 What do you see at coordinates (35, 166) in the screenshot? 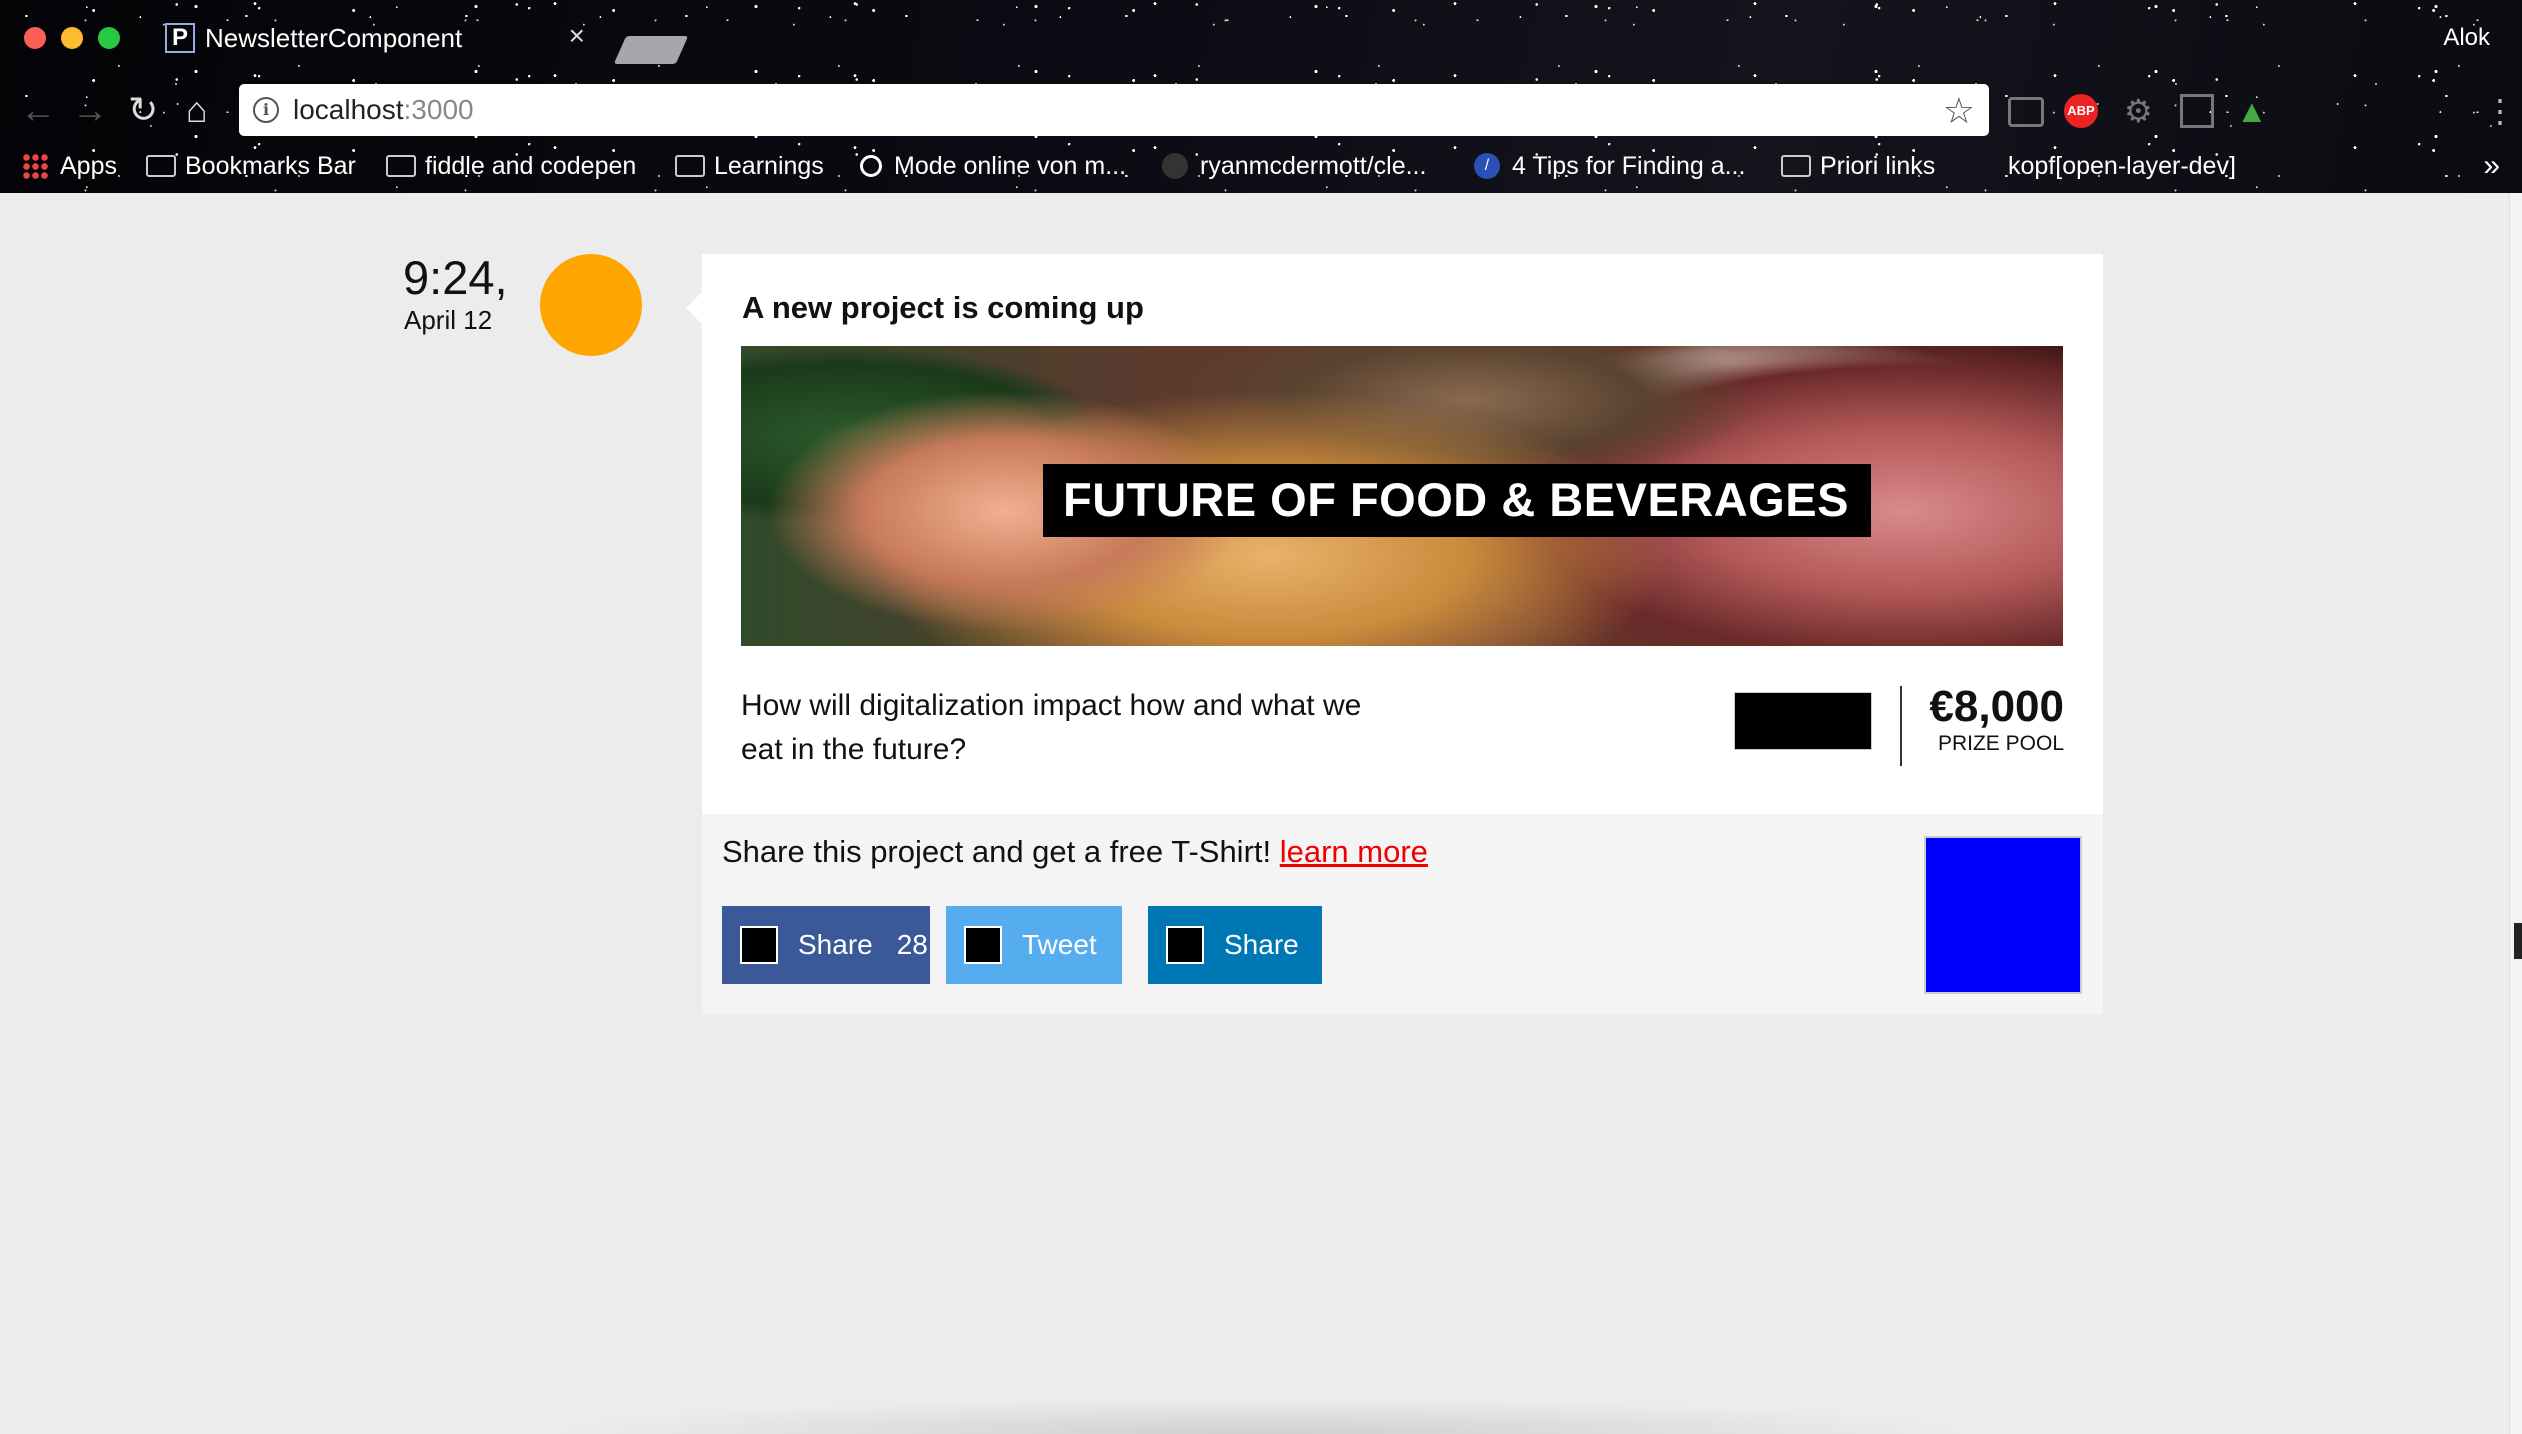
I see `apps-grid-icon` at bounding box center [35, 166].